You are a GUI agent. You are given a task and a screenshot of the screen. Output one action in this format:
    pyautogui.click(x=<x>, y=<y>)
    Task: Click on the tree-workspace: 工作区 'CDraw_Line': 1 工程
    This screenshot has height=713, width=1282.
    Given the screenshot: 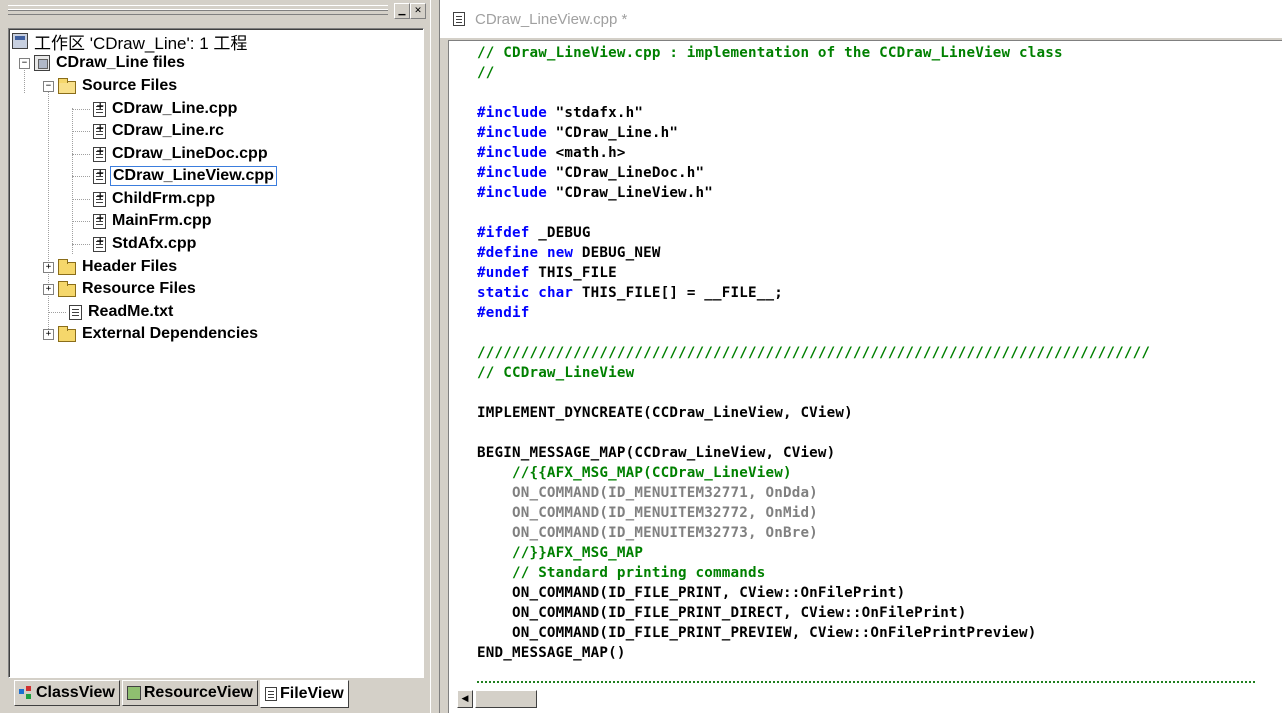 What is the action you would take?
    pyautogui.click(x=130, y=41)
    